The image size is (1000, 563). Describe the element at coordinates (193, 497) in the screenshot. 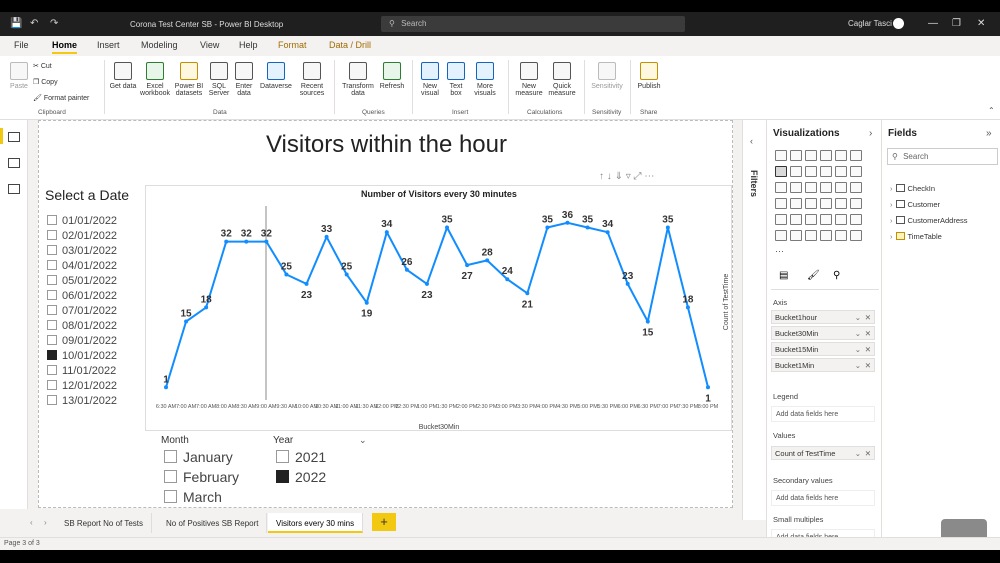

I see `month-slicer-item: March` at that location.